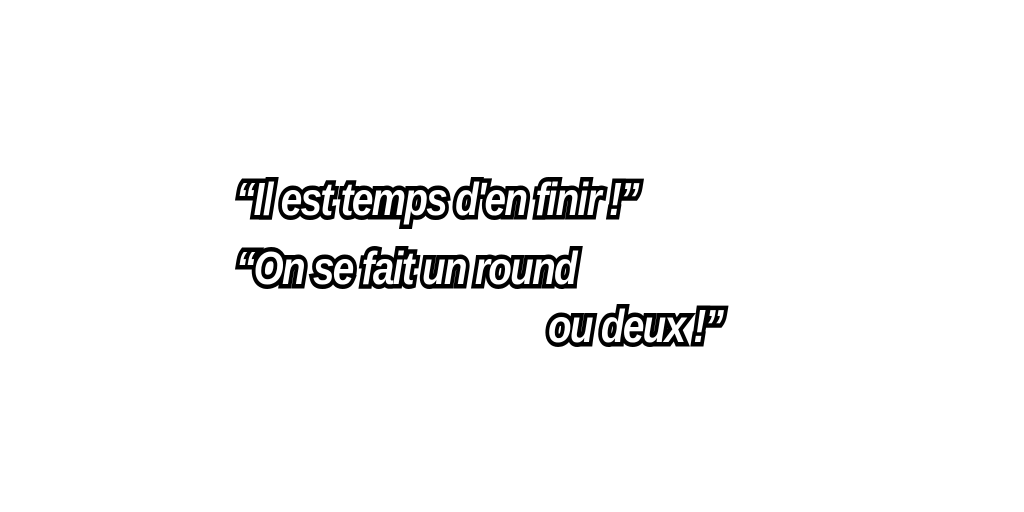 The image size is (1024, 512). What do you see at coordinates (636, 326) in the screenshot?
I see `caption-line-3: ou deux !”` at bounding box center [636, 326].